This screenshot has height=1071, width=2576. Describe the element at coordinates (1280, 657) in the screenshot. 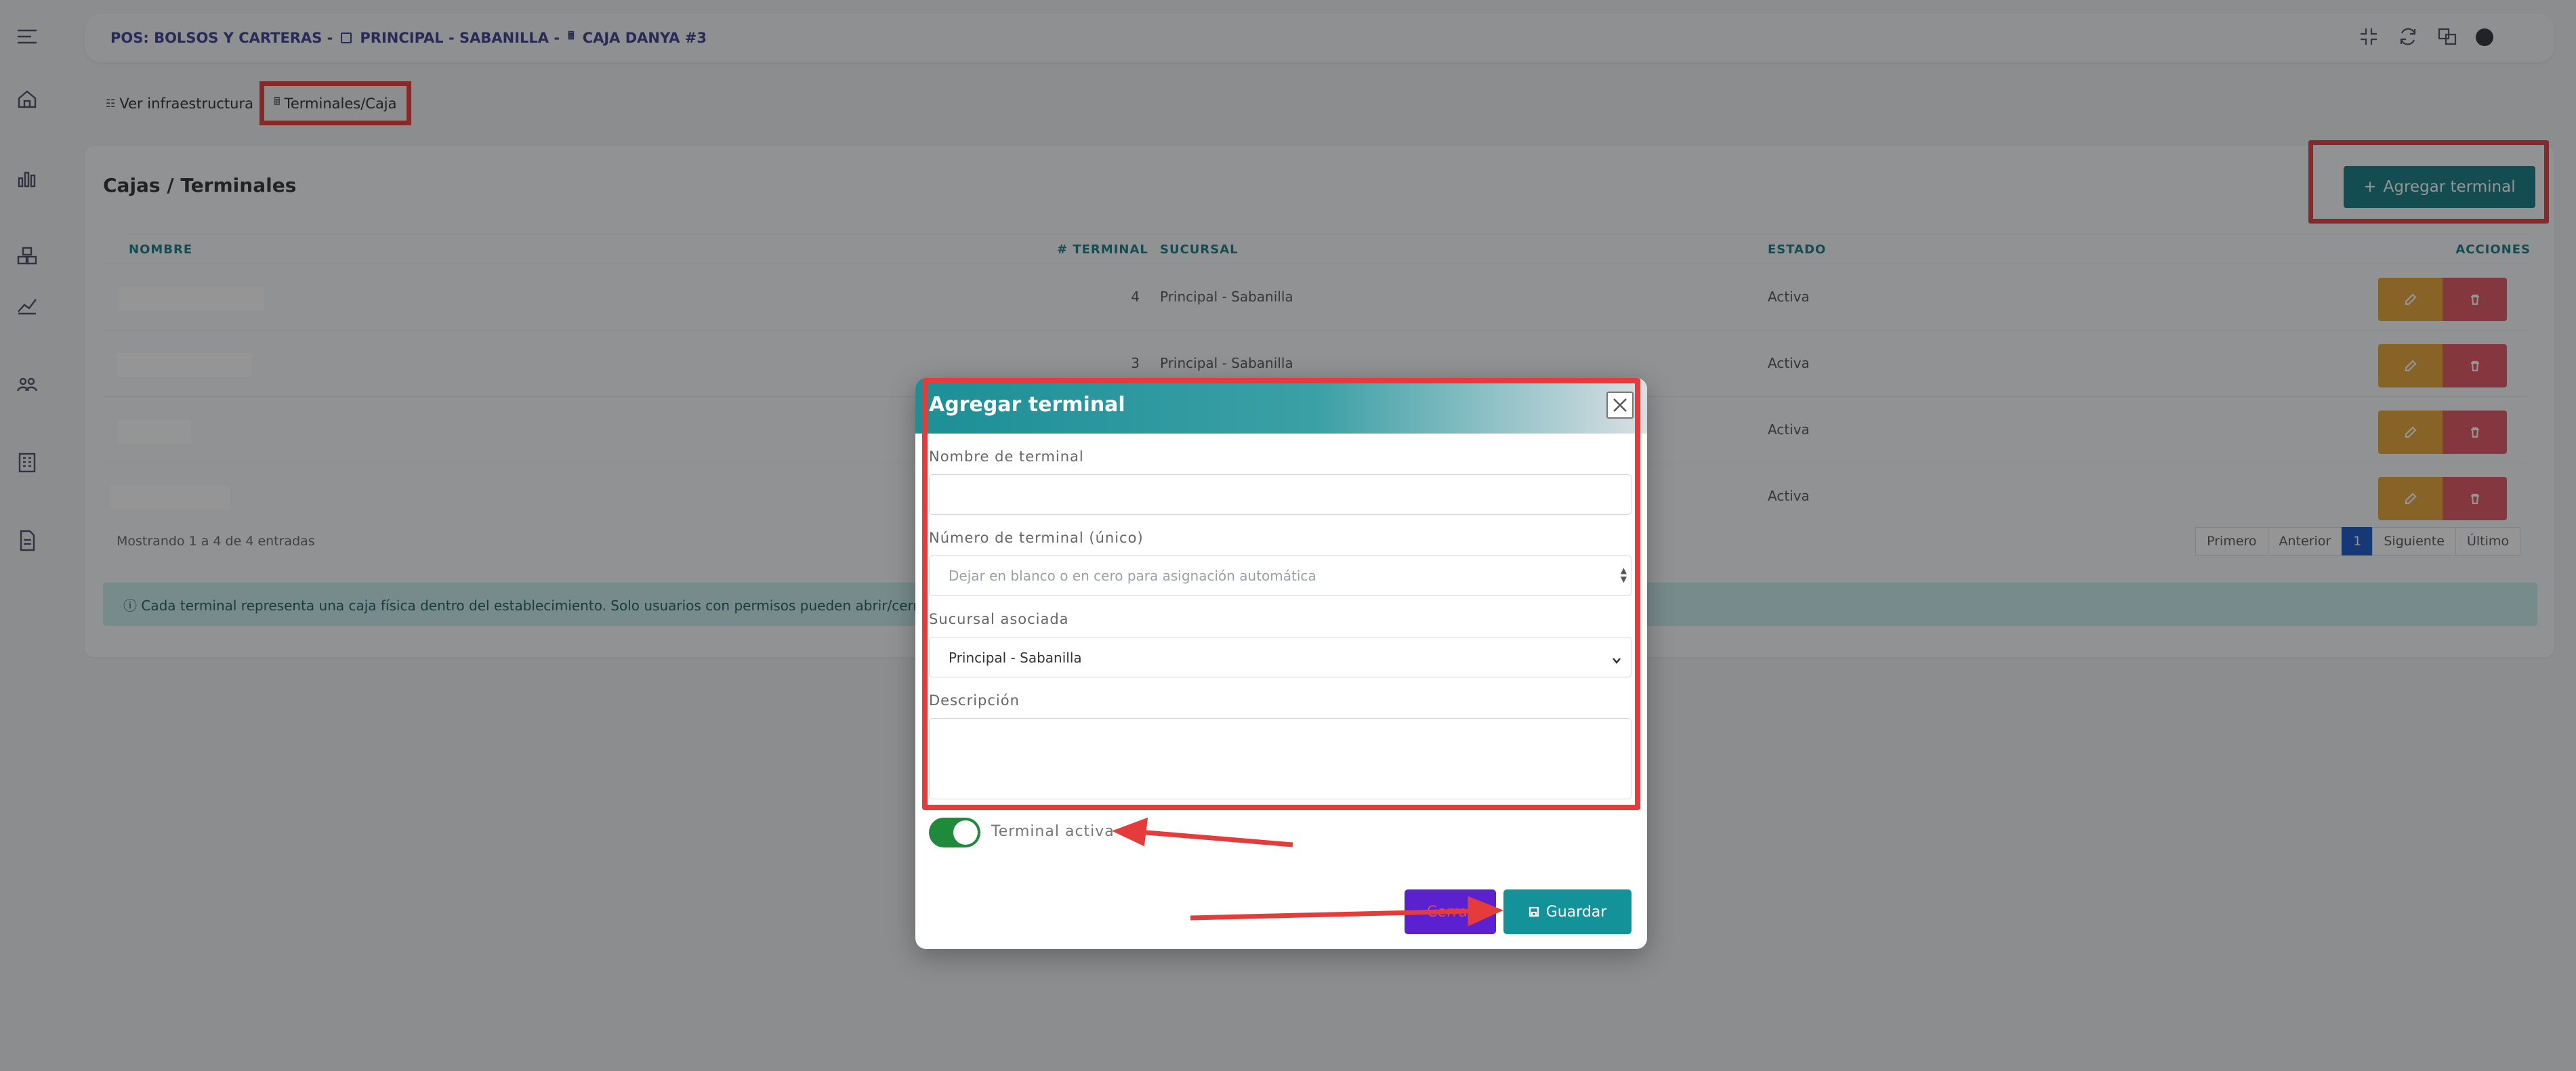

I see `branch-select: Principal - Sabanilla` at that location.